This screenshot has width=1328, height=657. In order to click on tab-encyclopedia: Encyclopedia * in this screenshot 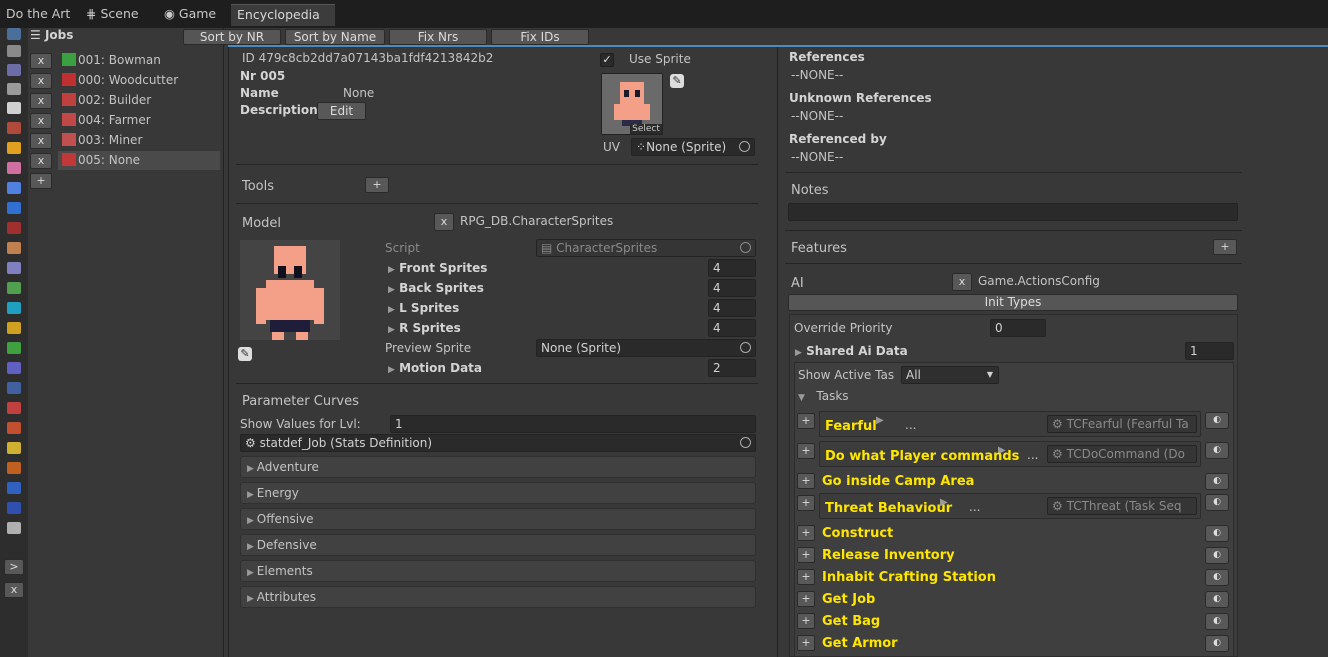, I will do `click(283, 23)`.